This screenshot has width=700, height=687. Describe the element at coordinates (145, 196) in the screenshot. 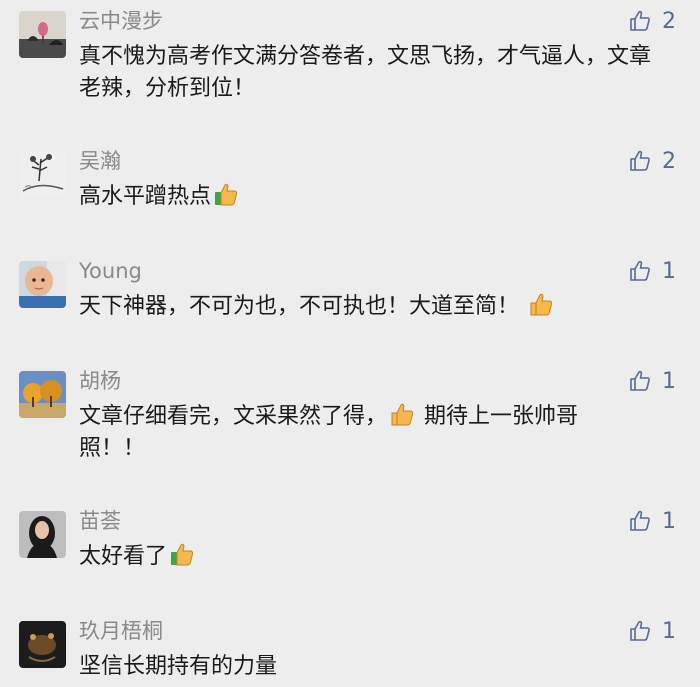

I see `comment-text-segment: 高水平蹭热点` at that location.